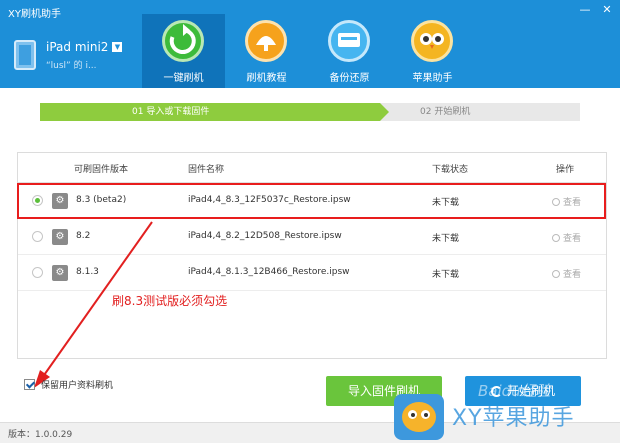  Describe the element at coordinates (40, 435) in the screenshot. I see `version-text: 版本：1.0.0.29` at that location.